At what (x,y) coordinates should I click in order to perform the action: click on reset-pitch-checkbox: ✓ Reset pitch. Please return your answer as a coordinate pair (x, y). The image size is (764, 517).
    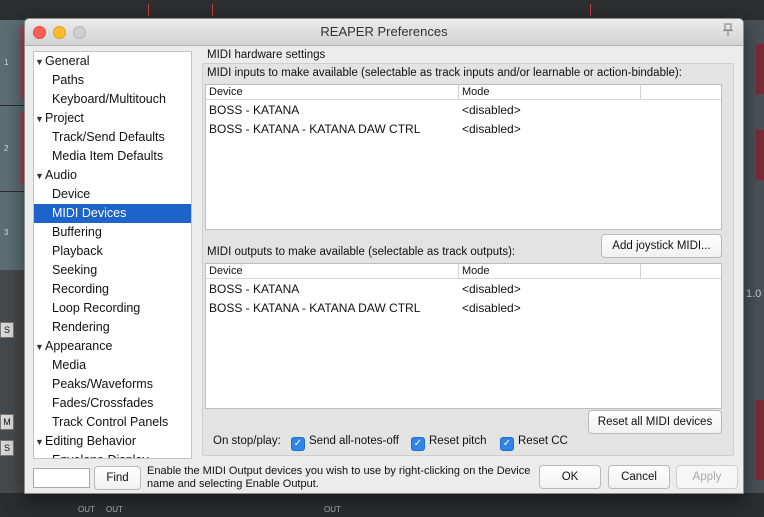
    Looking at the image, I should click on (449, 442).